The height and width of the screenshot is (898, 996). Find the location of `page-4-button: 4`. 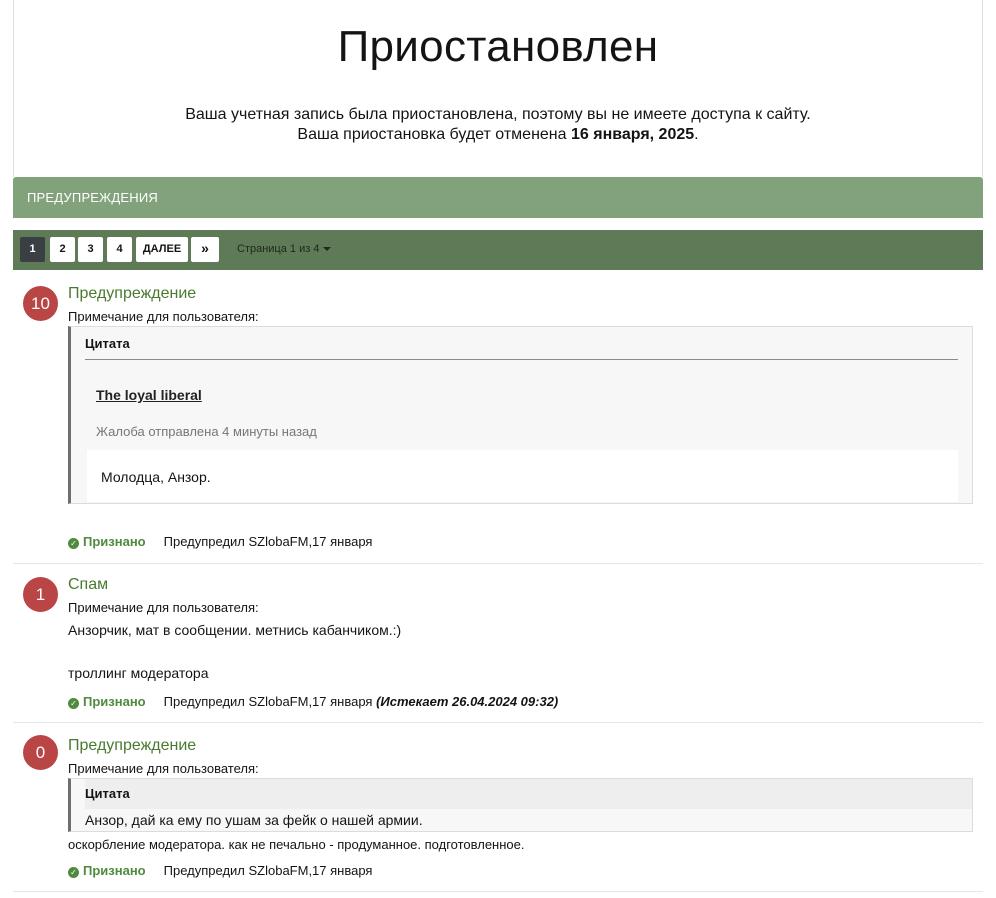

page-4-button: 4 is located at coordinates (119, 249).